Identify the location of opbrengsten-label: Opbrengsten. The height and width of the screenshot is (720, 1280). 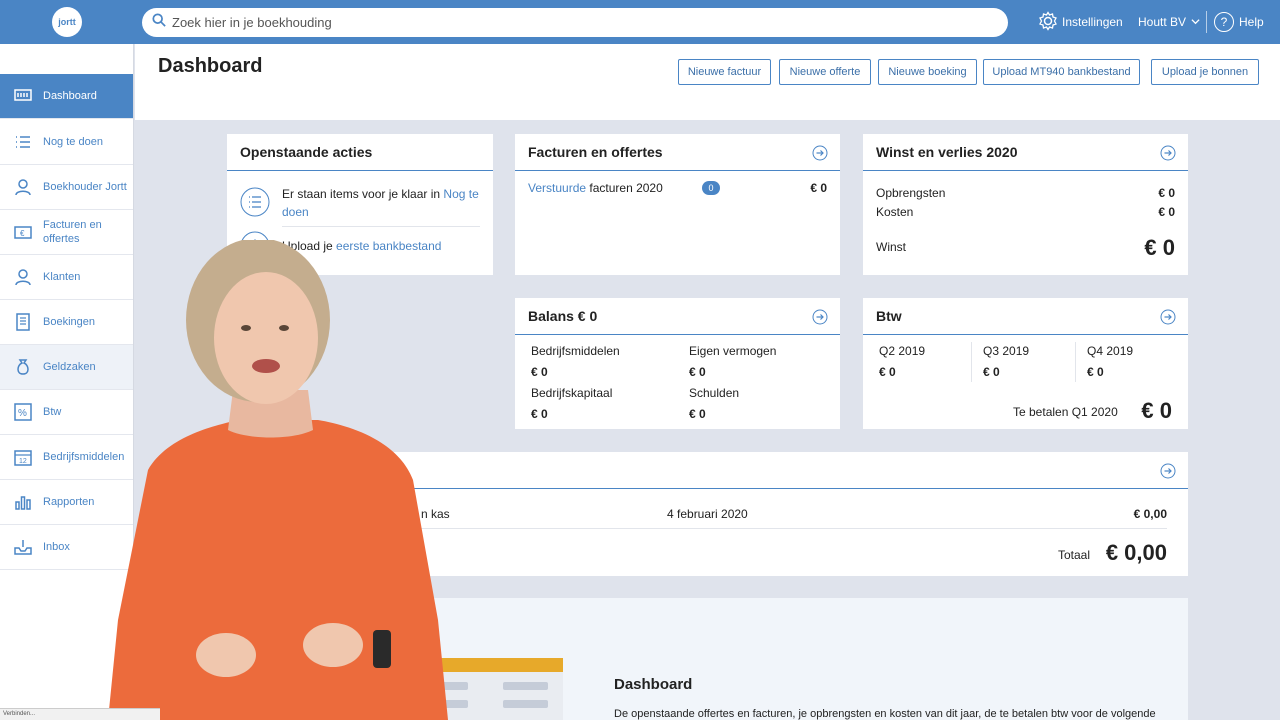
(911, 193).